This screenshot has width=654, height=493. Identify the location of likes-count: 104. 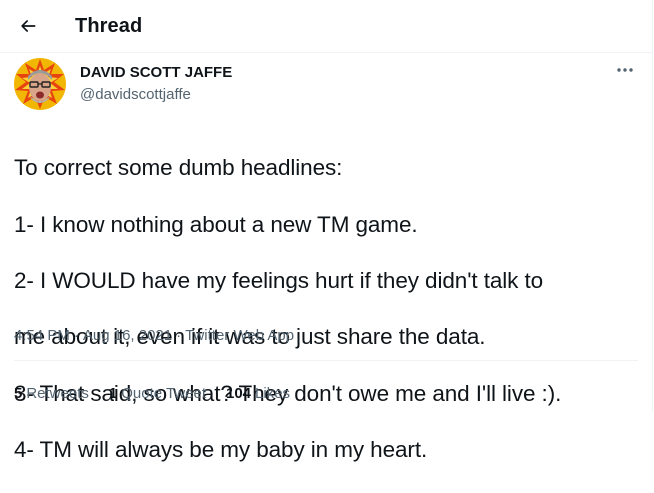
(239, 393).